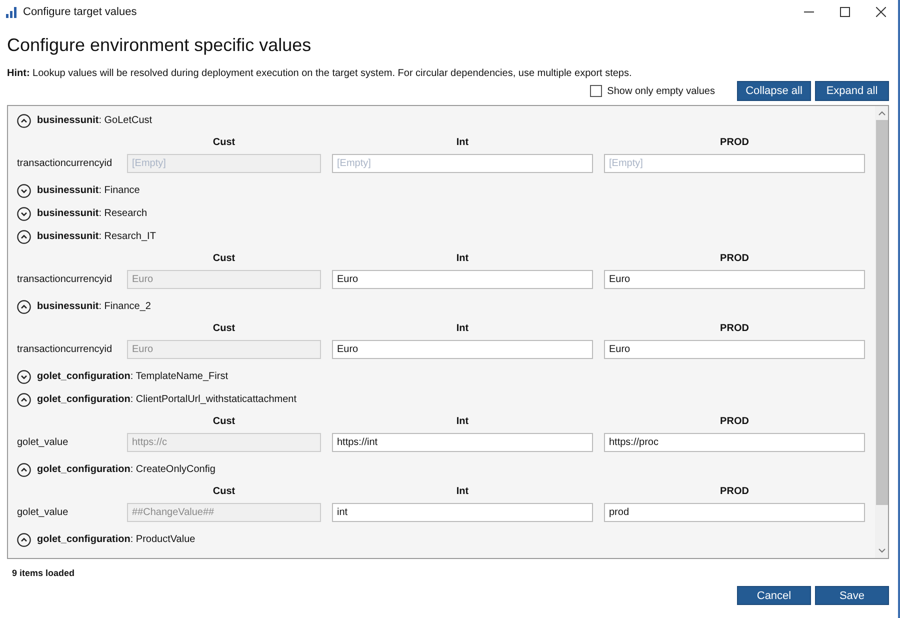 This screenshot has height=618, width=900. Describe the element at coordinates (12, 12) in the screenshot. I see `bar-chart-icon` at that location.